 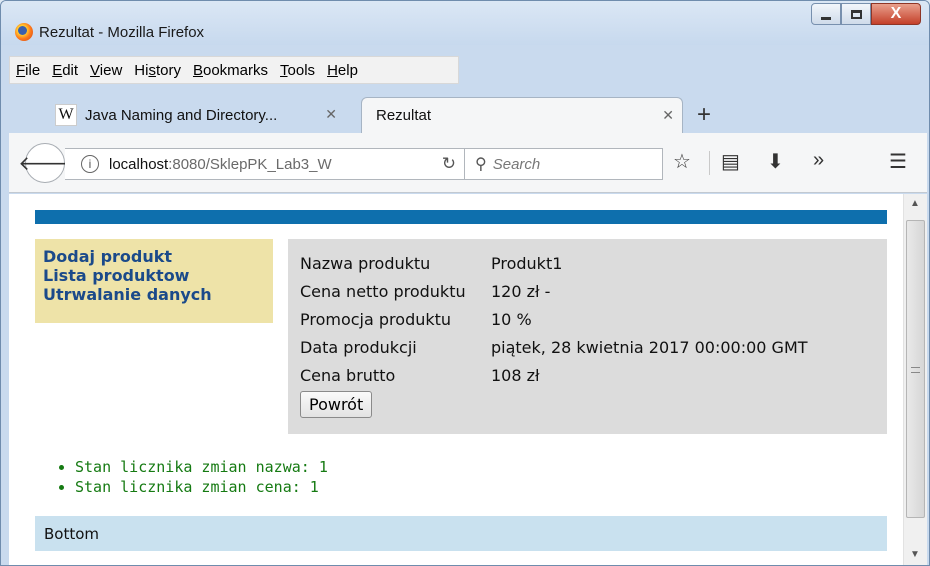 I want to click on page-footer: Bottom, so click(x=461, y=533).